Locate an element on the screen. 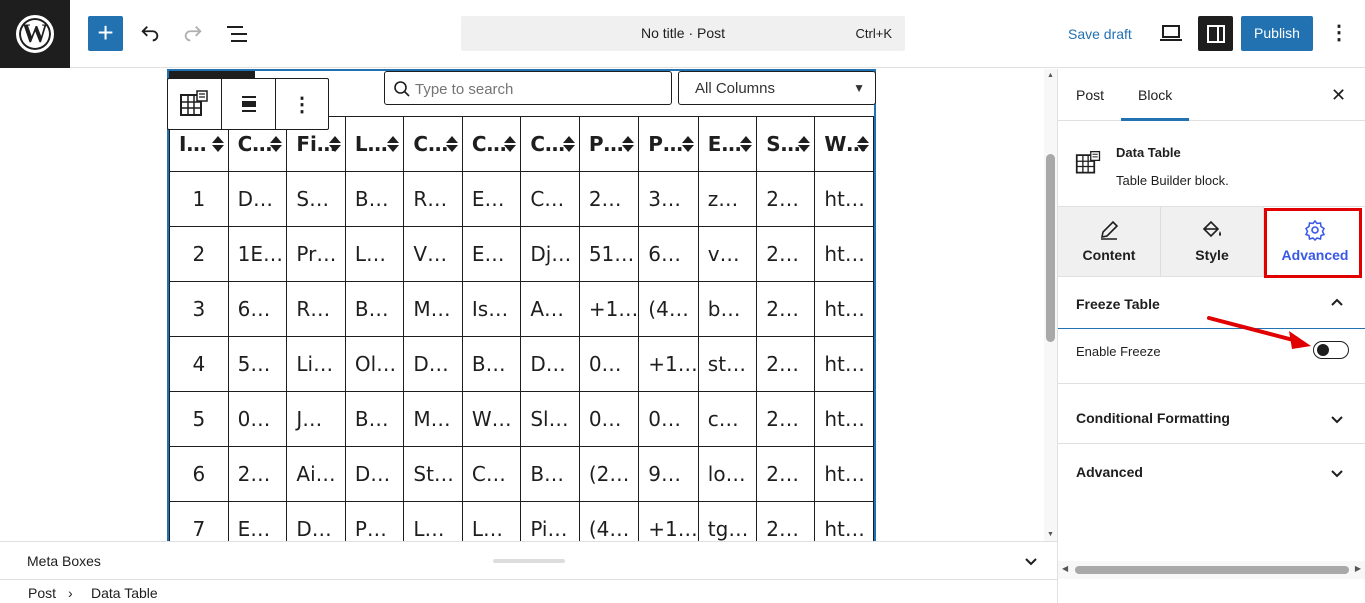 This screenshot has height=603, width=1365. scrollbar-thumb is located at coordinates (1212, 570).